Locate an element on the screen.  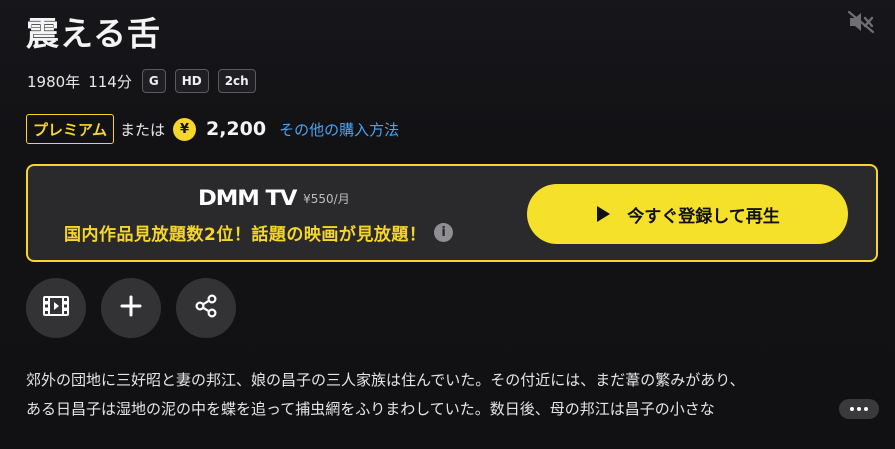
mute-button is located at coordinates (861, 24).